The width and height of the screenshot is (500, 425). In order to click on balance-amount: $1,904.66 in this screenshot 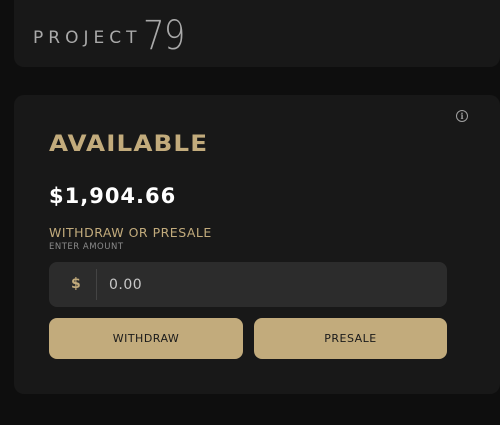, I will do `click(113, 196)`.